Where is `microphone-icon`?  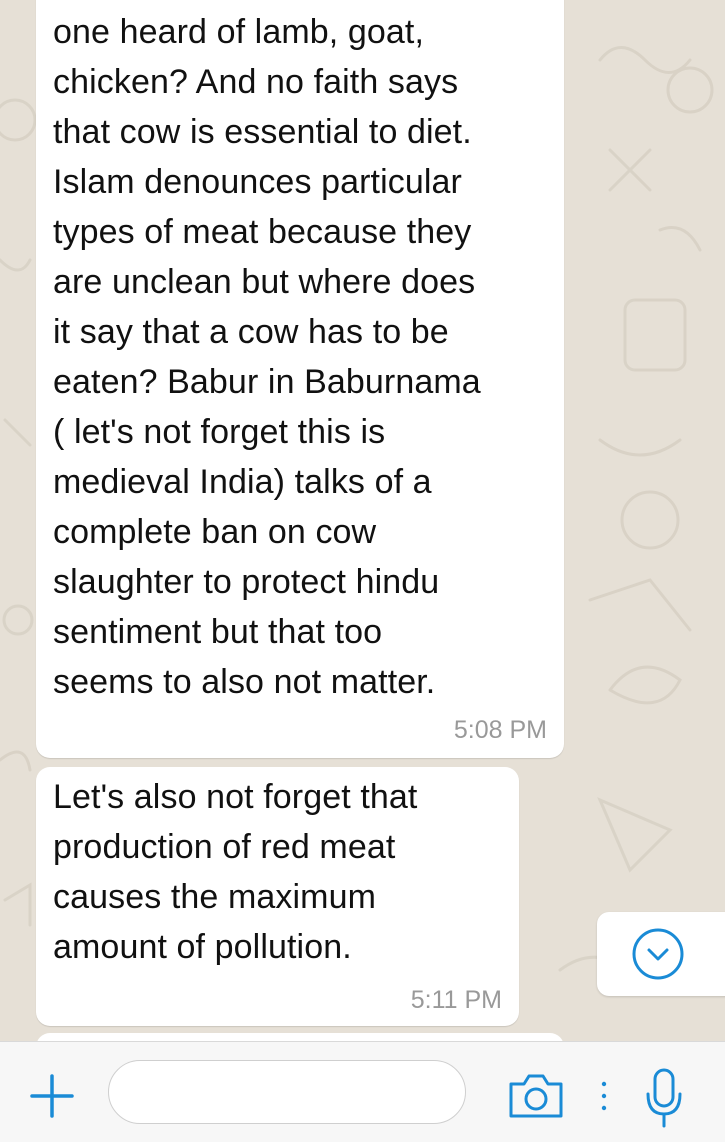
microphone-icon is located at coordinates (664, 1098).